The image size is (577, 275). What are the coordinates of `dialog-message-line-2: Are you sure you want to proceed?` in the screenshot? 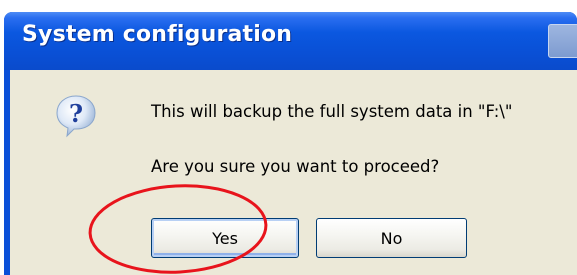 It's located at (295, 166).